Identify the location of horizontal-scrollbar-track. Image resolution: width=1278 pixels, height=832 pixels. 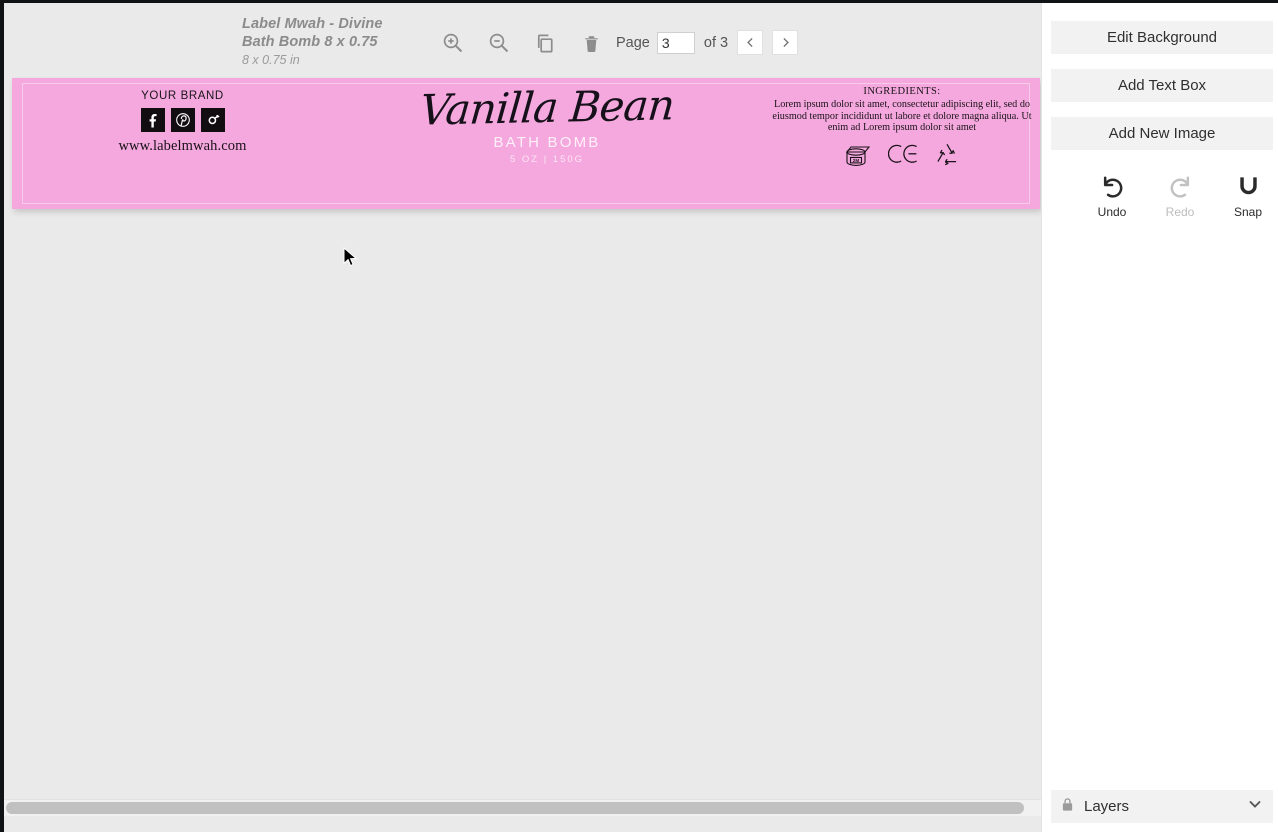
(522, 808).